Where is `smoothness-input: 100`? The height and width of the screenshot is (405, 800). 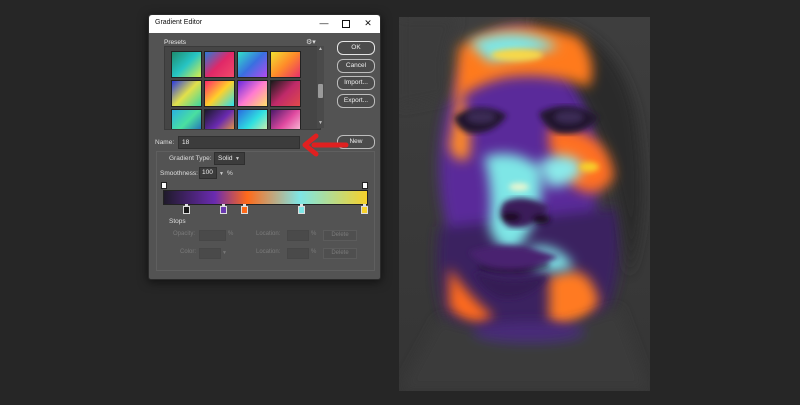 smoothness-input: 100 is located at coordinates (208, 173).